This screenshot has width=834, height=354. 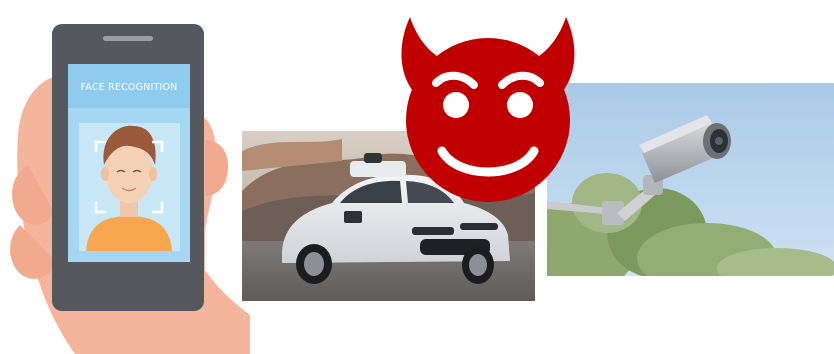 What do you see at coordinates (128, 38) in the screenshot?
I see `speaker-slot` at bounding box center [128, 38].